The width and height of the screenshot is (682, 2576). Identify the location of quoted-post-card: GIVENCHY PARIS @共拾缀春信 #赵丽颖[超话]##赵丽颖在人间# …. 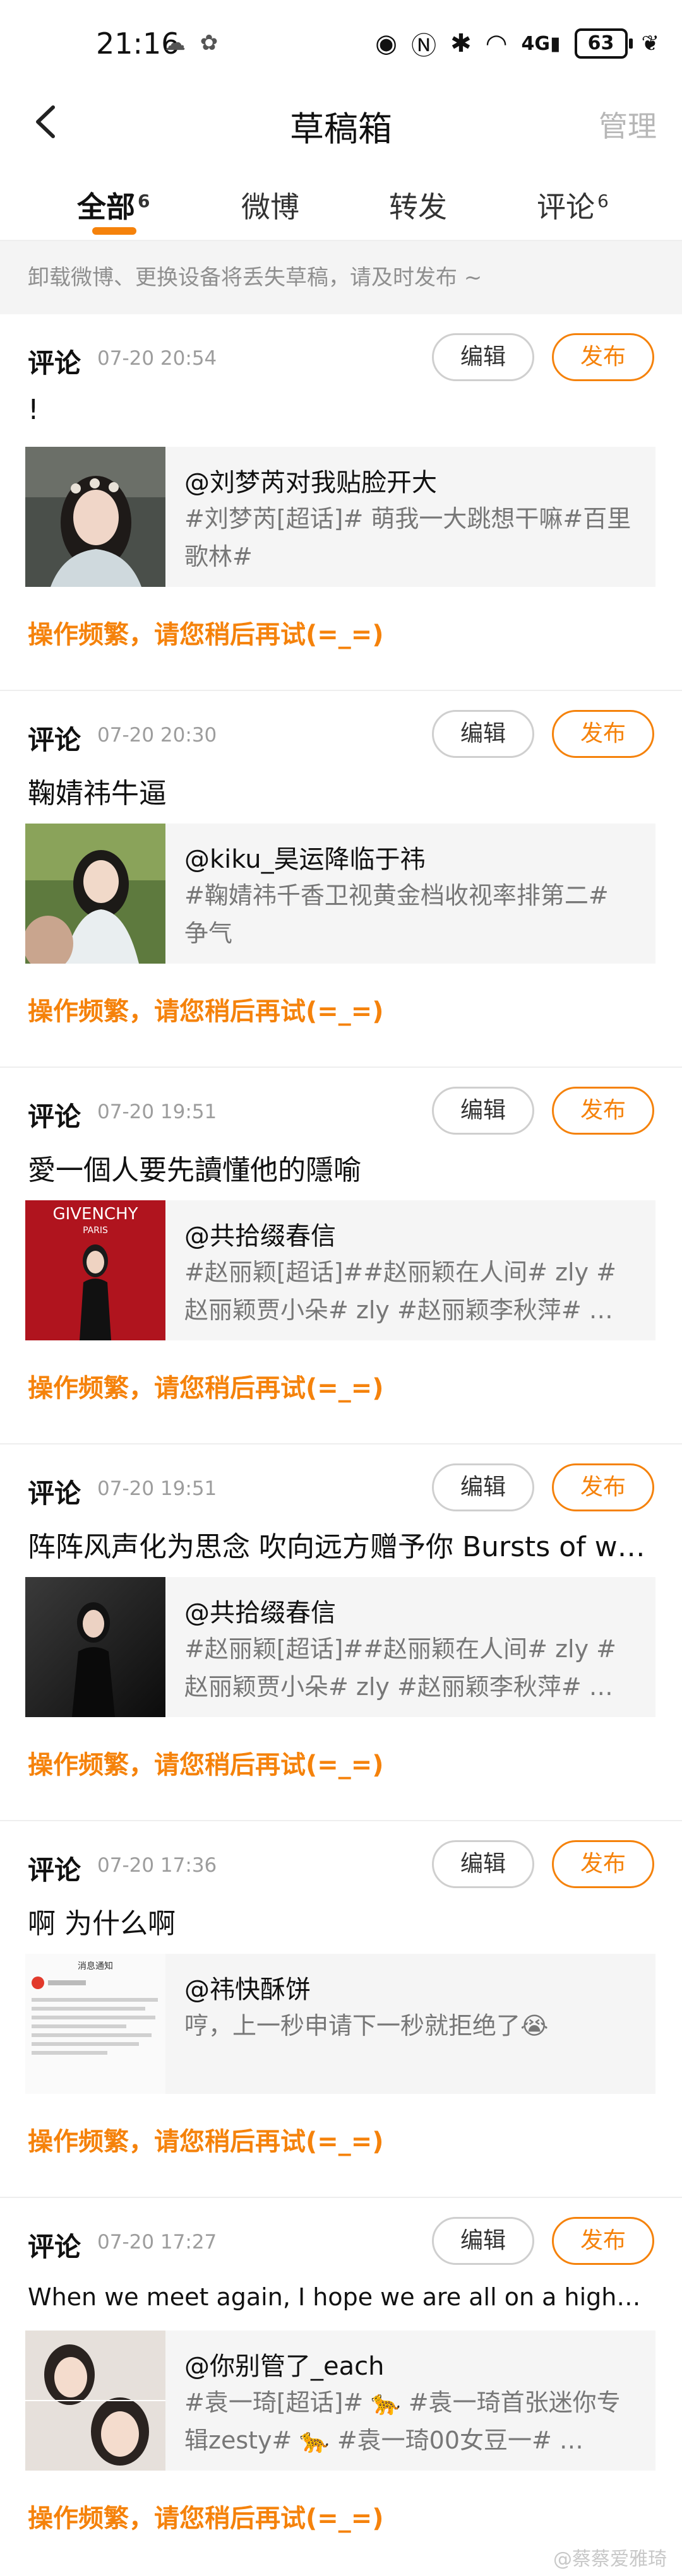
(340, 1270).